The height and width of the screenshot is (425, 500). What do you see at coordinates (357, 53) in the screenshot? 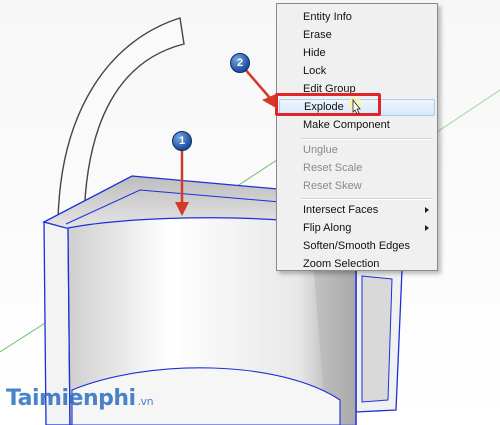
I see `menu-item-hide: Hide` at bounding box center [357, 53].